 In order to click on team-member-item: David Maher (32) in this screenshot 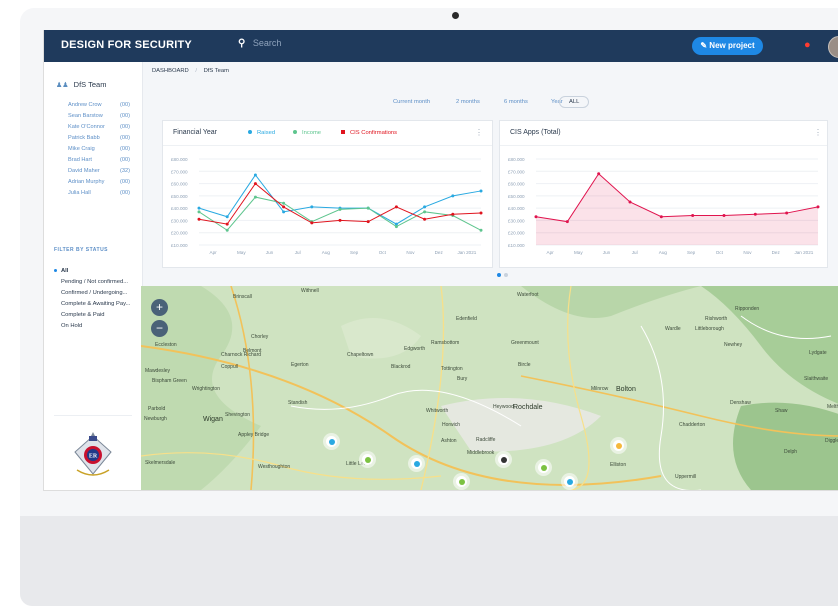, I will do `click(99, 173)`.